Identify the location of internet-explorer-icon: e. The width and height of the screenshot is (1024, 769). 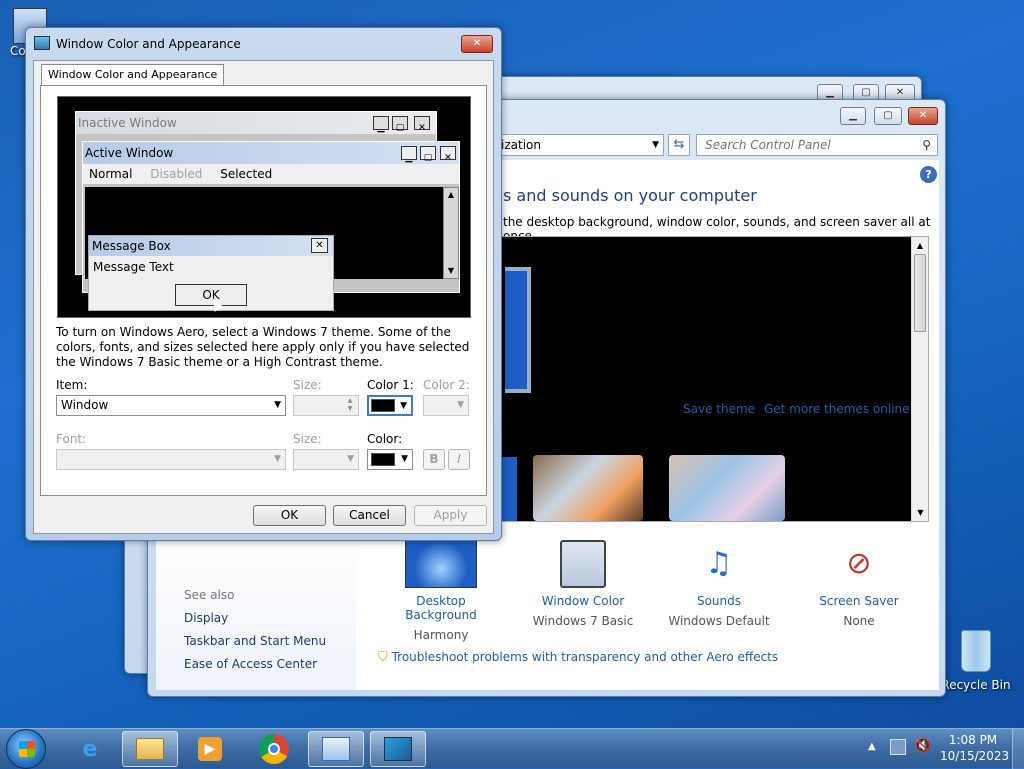
(90, 749).